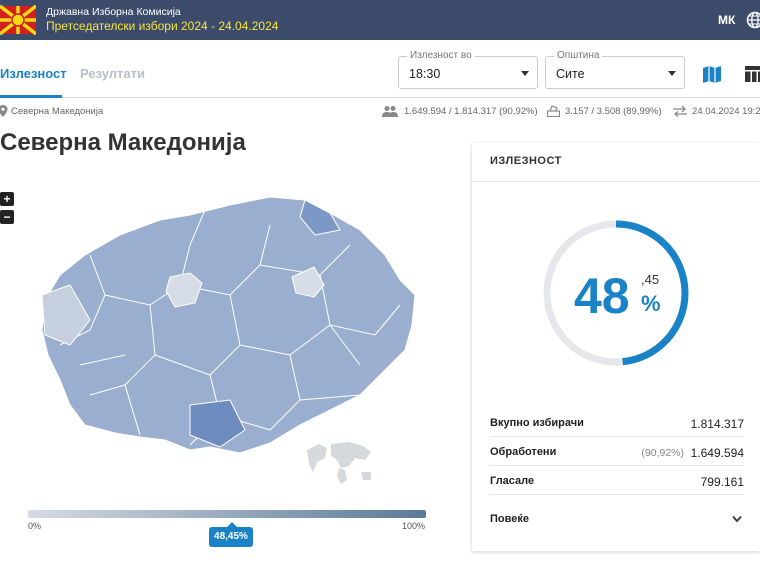  What do you see at coordinates (35, 526) in the screenshot?
I see `scale-min-label: 0%` at bounding box center [35, 526].